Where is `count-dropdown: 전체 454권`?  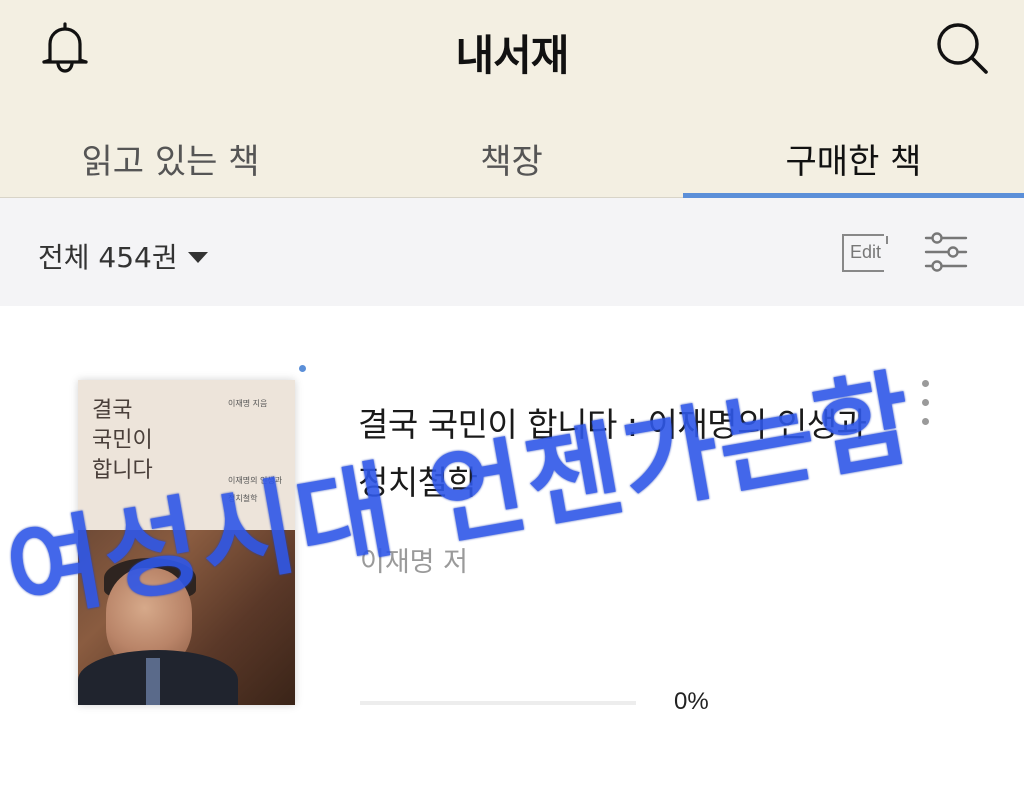 count-dropdown: 전체 454권 is located at coordinates (123, 256).